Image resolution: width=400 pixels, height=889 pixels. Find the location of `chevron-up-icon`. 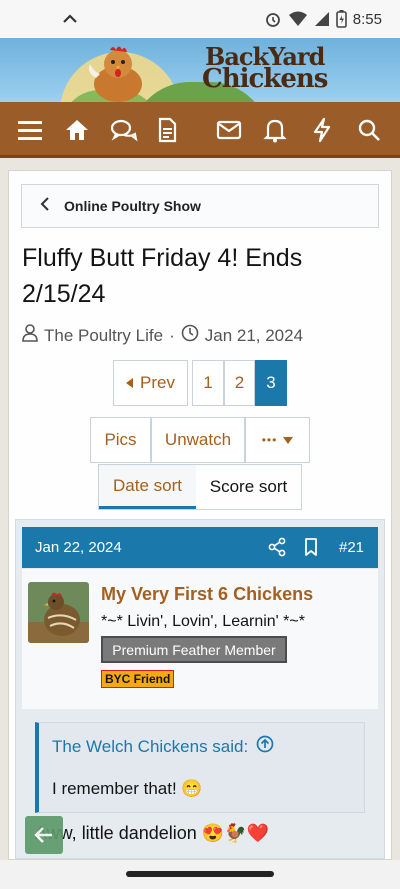

chevron-up-icon is located at coordinates (70, 21).